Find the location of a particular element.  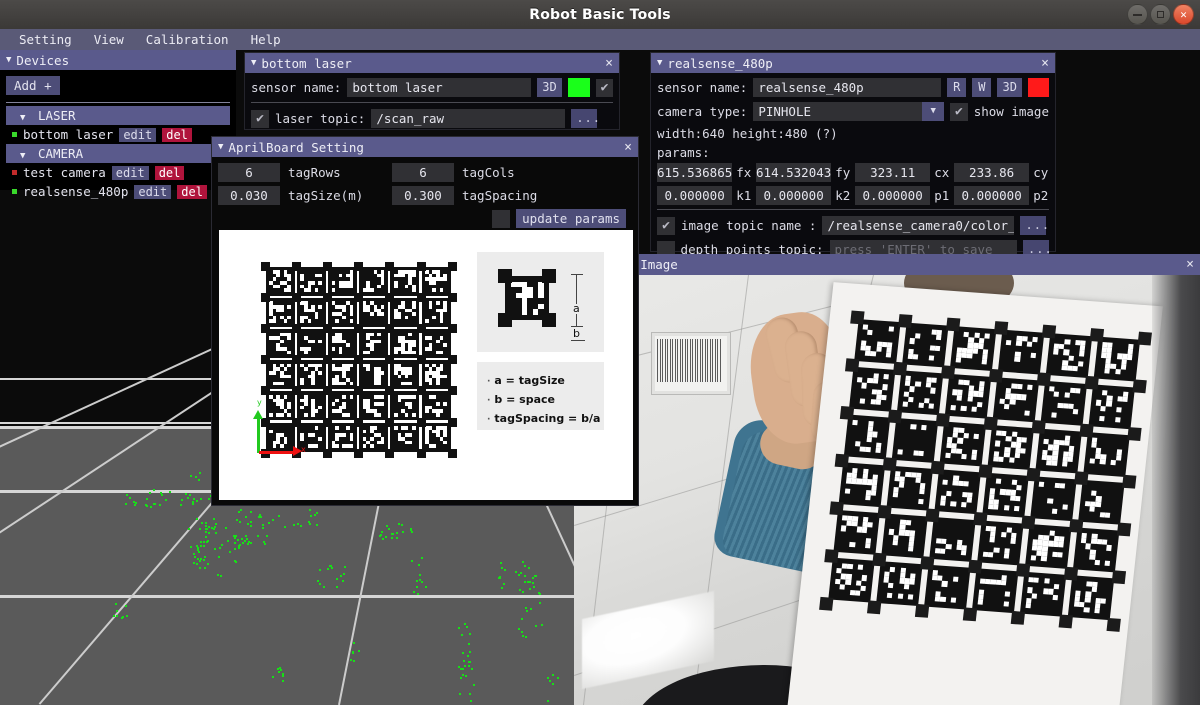

list-item: bottom laser edit del is located at coordinates (118, 134).